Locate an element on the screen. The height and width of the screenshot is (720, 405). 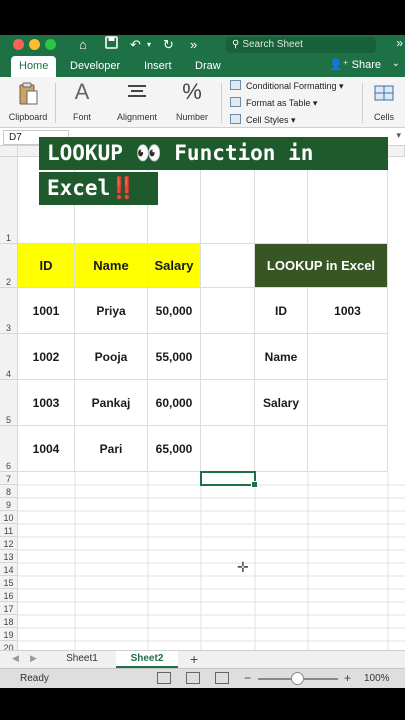
table-cell-salary: 60,000 is located at coordinates (174, 403).